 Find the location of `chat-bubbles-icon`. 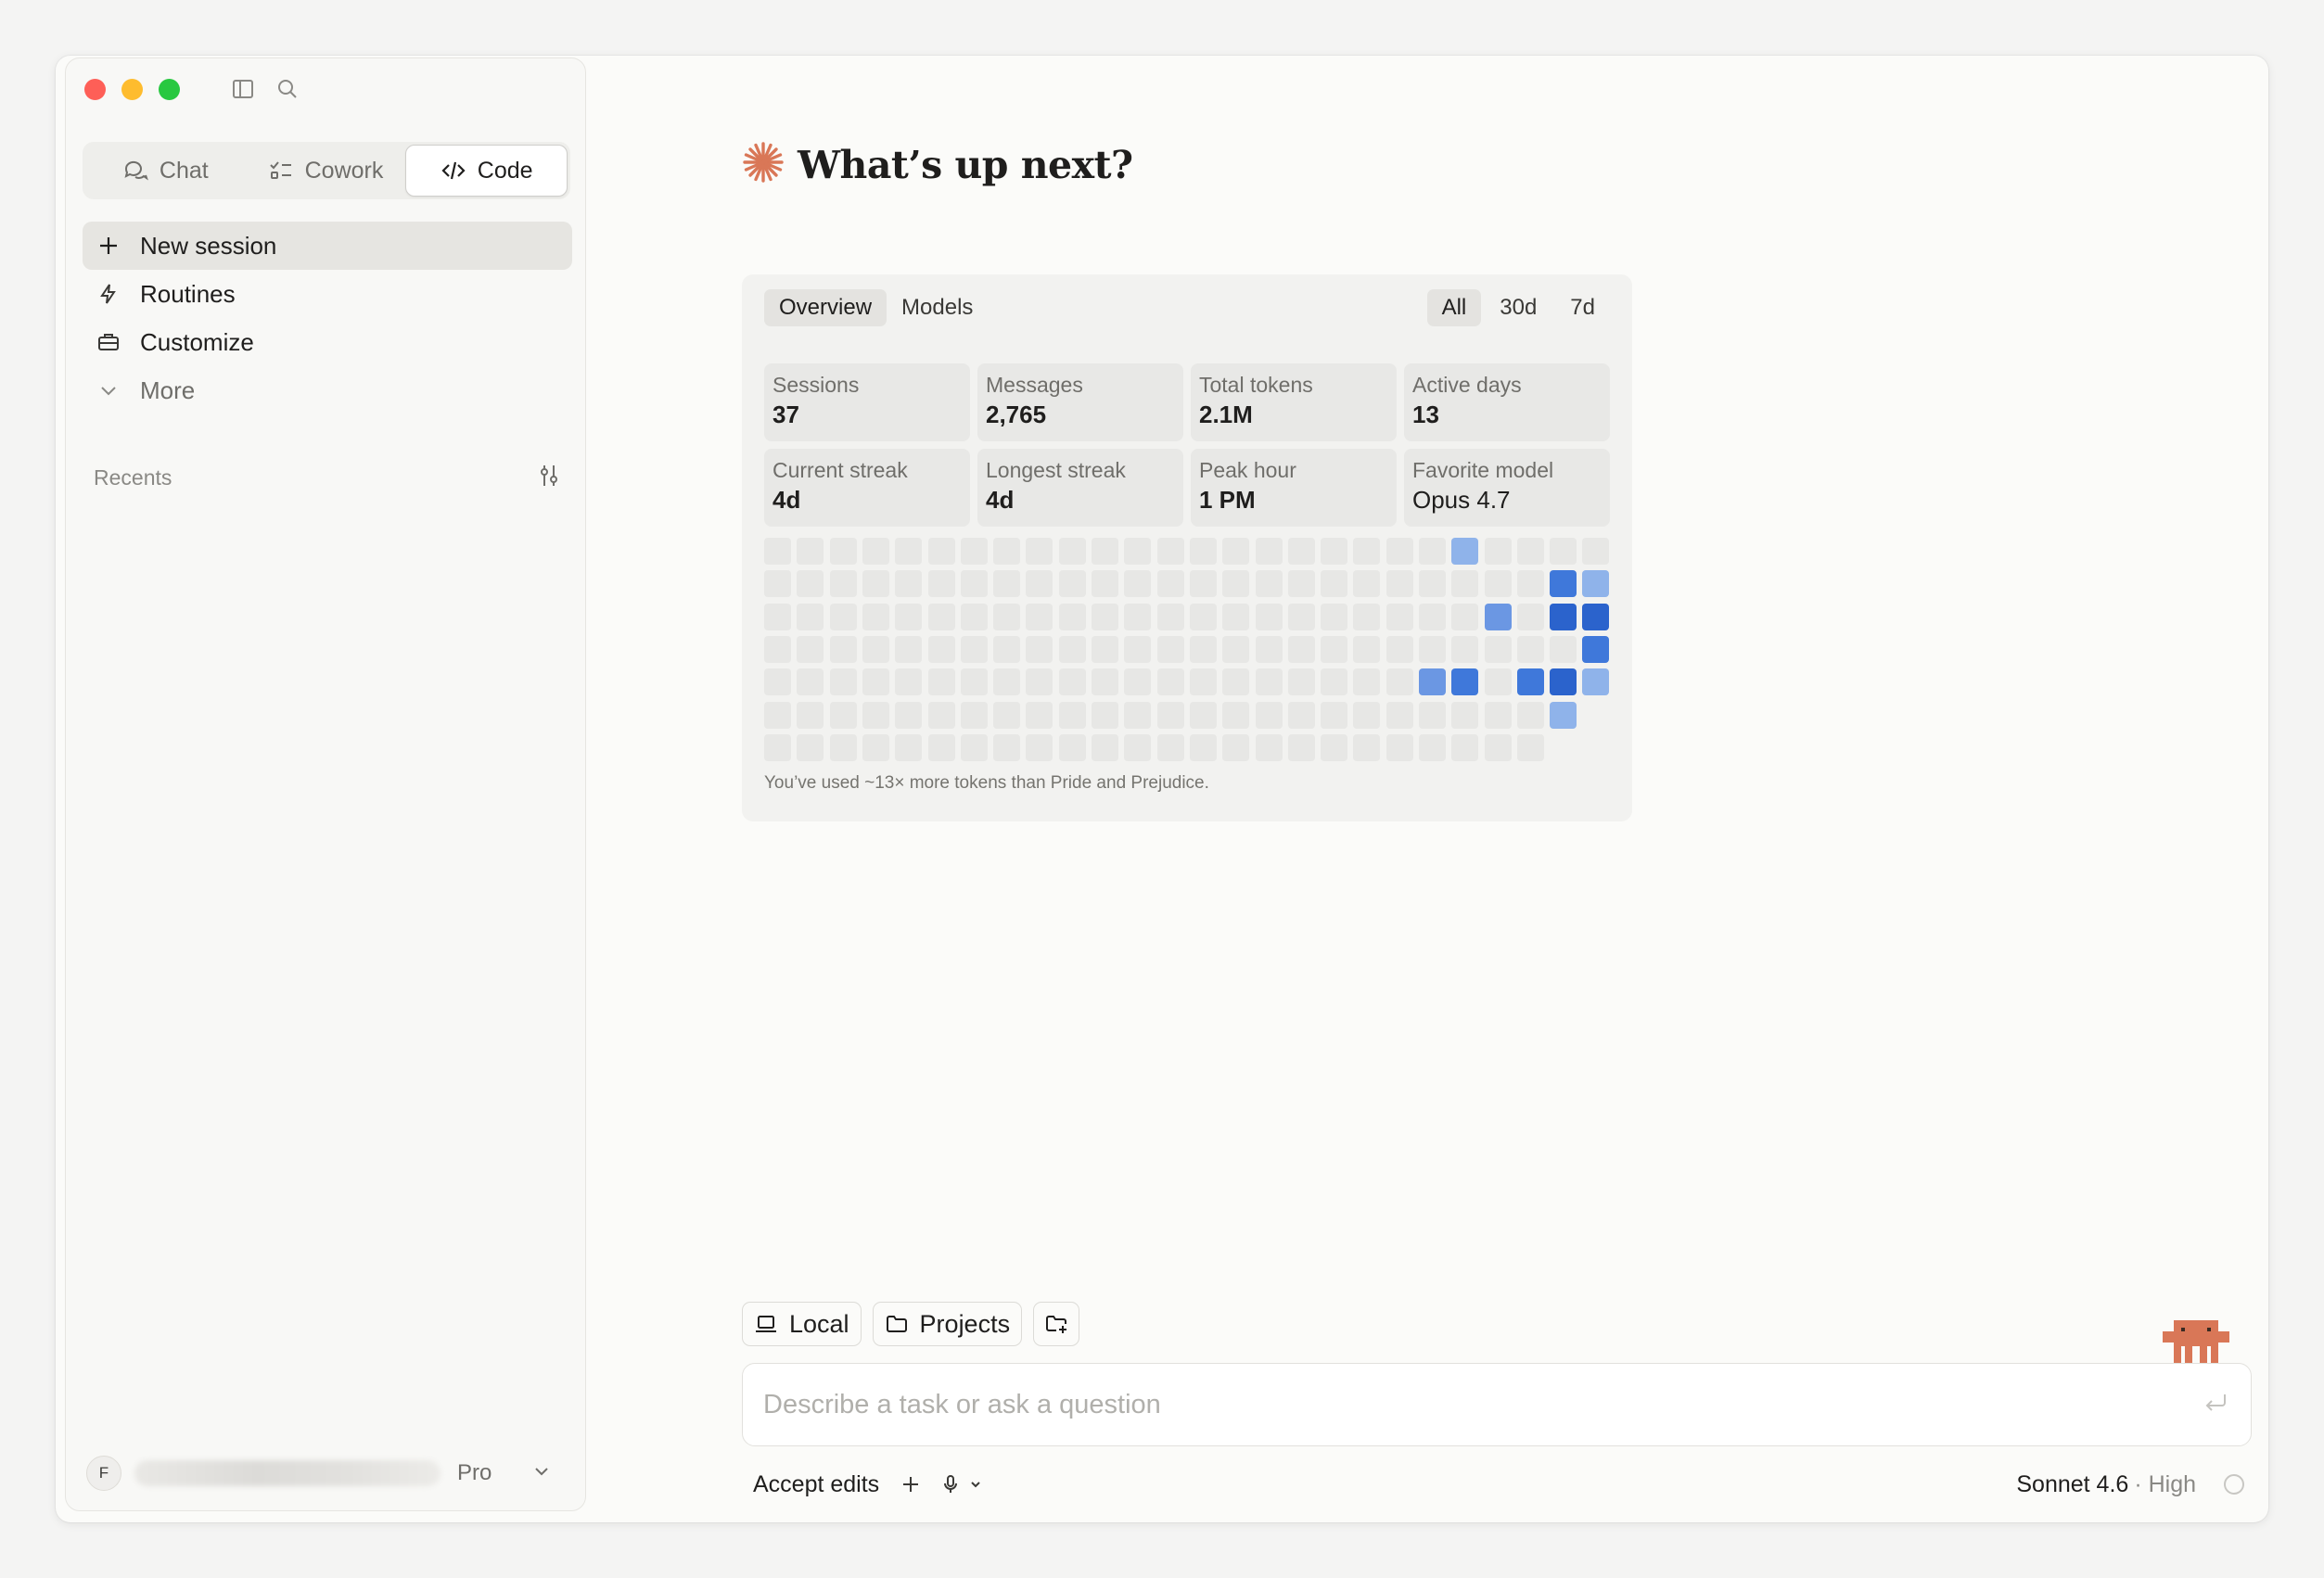

chat-bubbles-icon is located at coordinates (136, 170).